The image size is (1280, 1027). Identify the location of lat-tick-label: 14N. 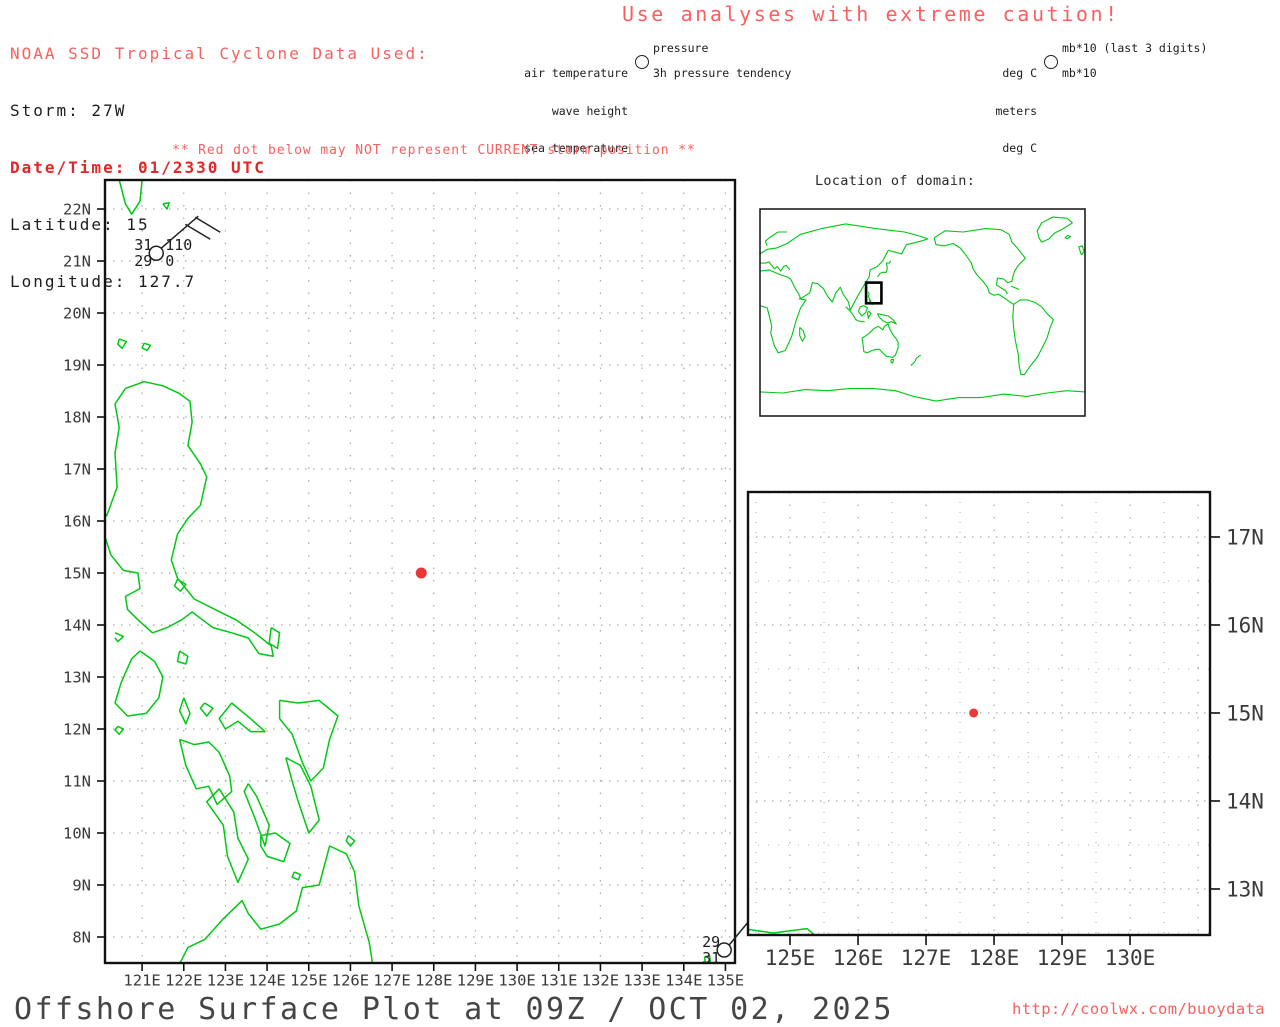
(77, 625).